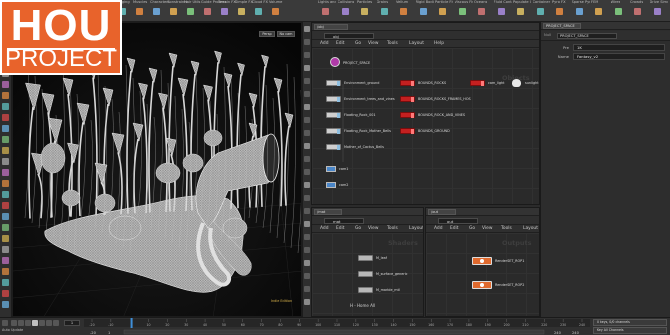 This screenshot has height=335, width=670. I want to click on menu-view: View, so click(373, 43).